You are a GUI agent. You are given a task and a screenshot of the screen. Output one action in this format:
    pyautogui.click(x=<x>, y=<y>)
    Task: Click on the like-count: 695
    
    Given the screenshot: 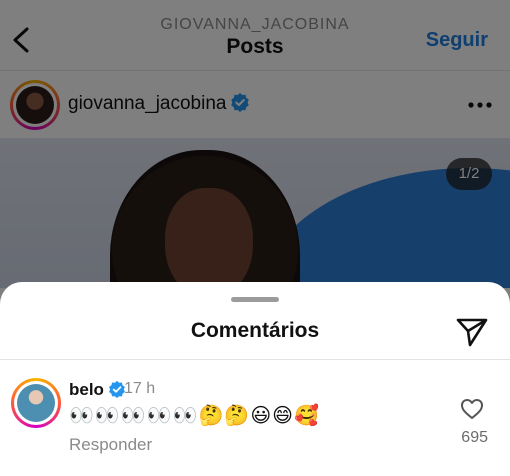 What is the action you would take?
    pyautogui.click(x=474, y=437)
    